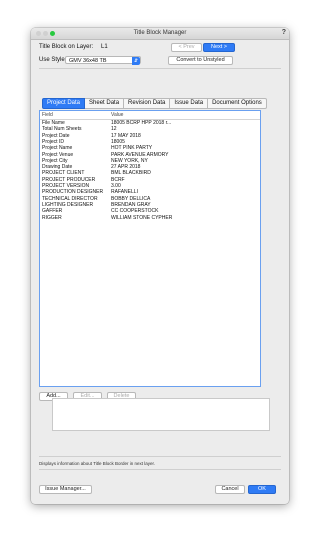 The width and height of the screenshot is (320, 551). I want to click on style-select-value: GMV 36x48 TB, so click(88, 61).